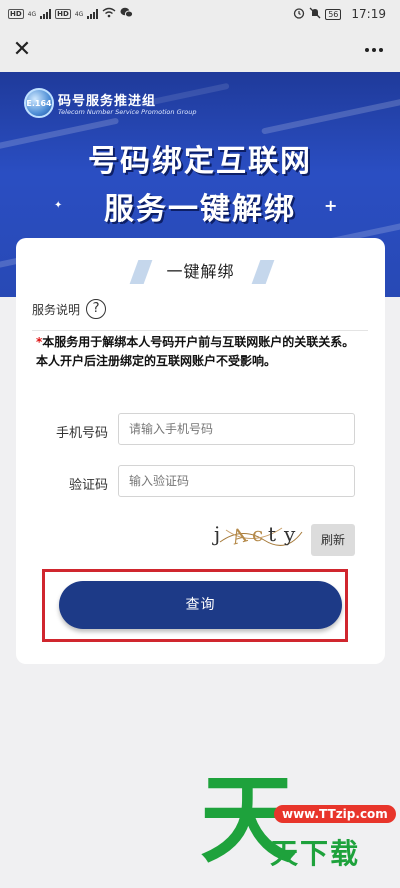  Describe the element at coordinates (81, 433) in the screenshot. I see `phone-label: 手机号码` at that location.